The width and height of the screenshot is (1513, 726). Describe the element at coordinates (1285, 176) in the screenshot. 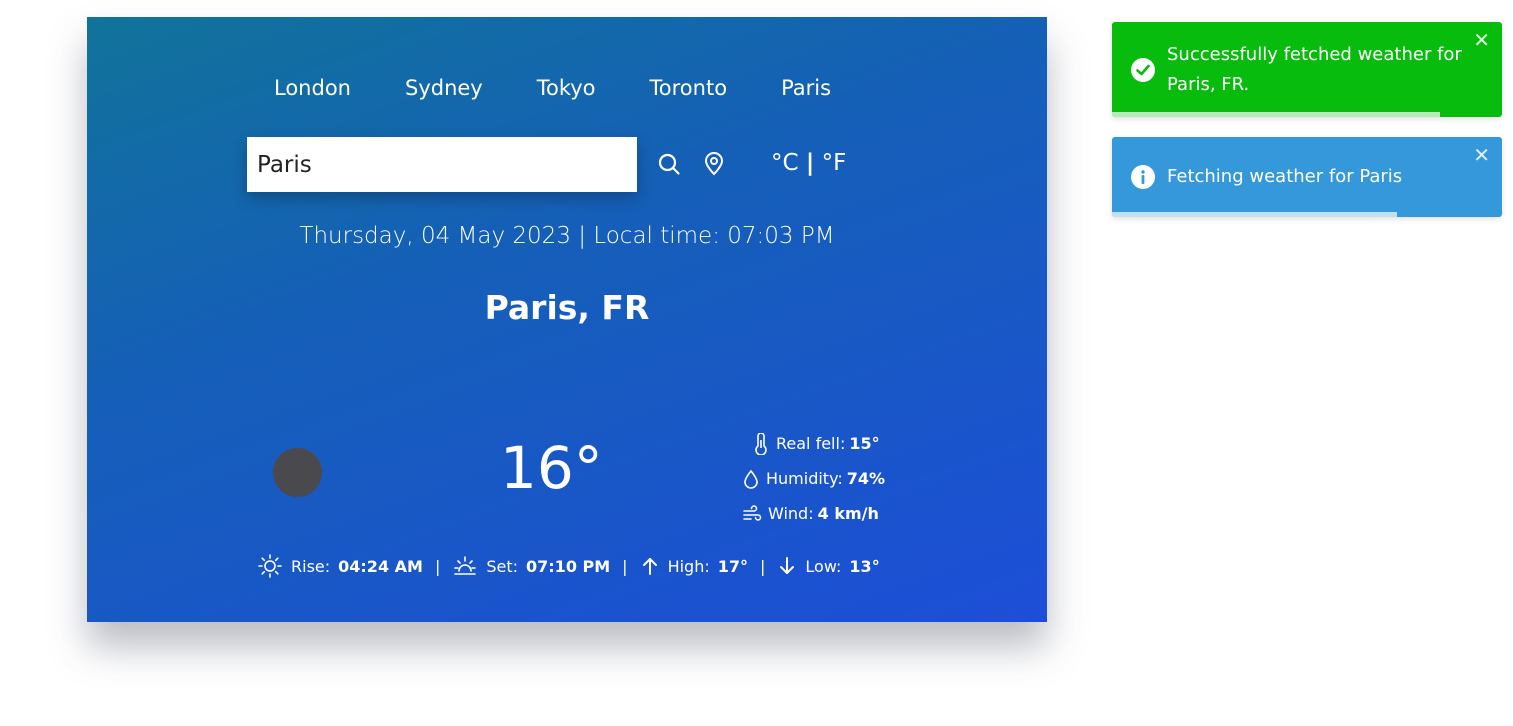

I see `toast-message: Fetching weather for Paris` at that location.